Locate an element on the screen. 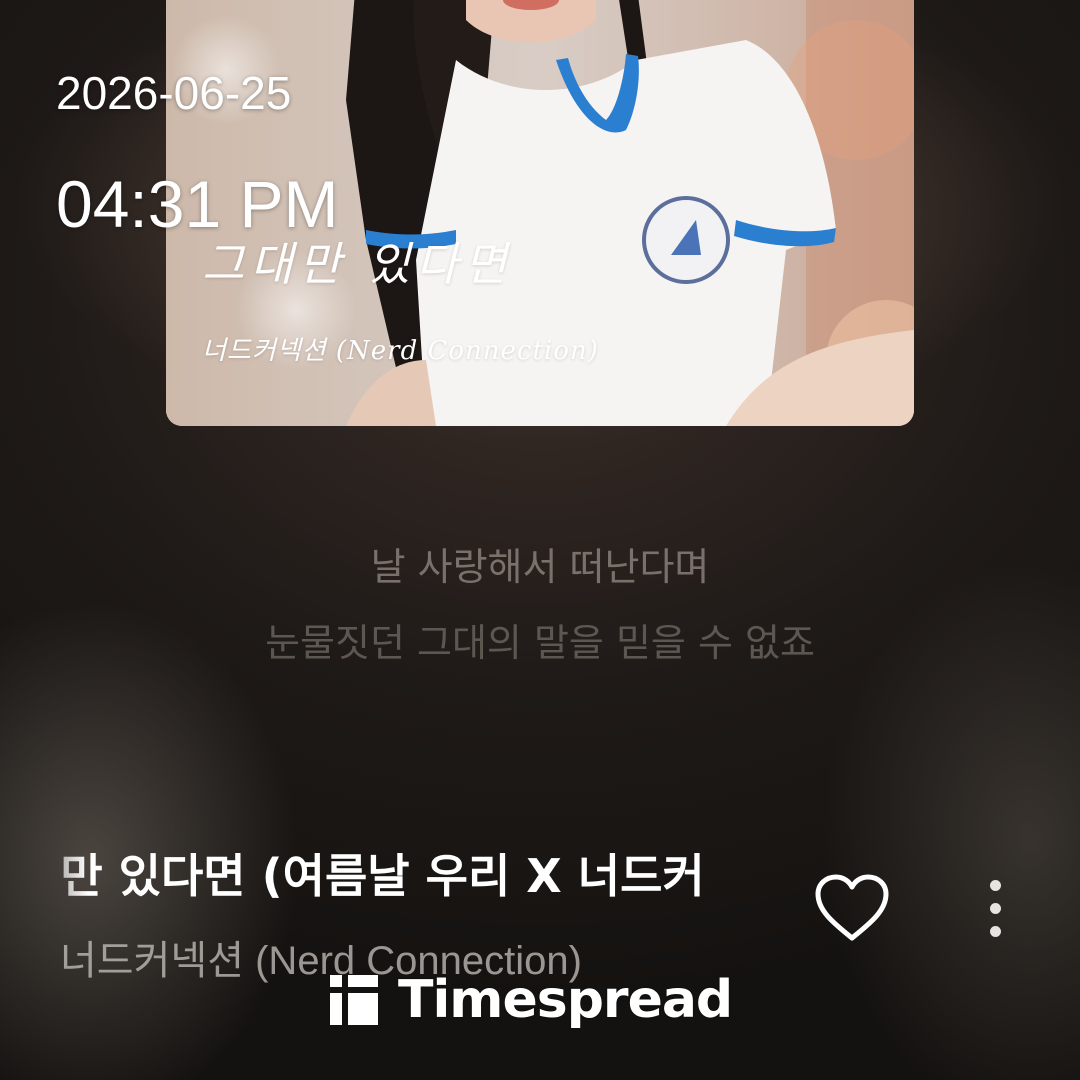 The image size is (1080, 1080). song-title-marquee: 대만 있다면 (여름날 우리 X 너드커 is located at coordinates (415, 876).